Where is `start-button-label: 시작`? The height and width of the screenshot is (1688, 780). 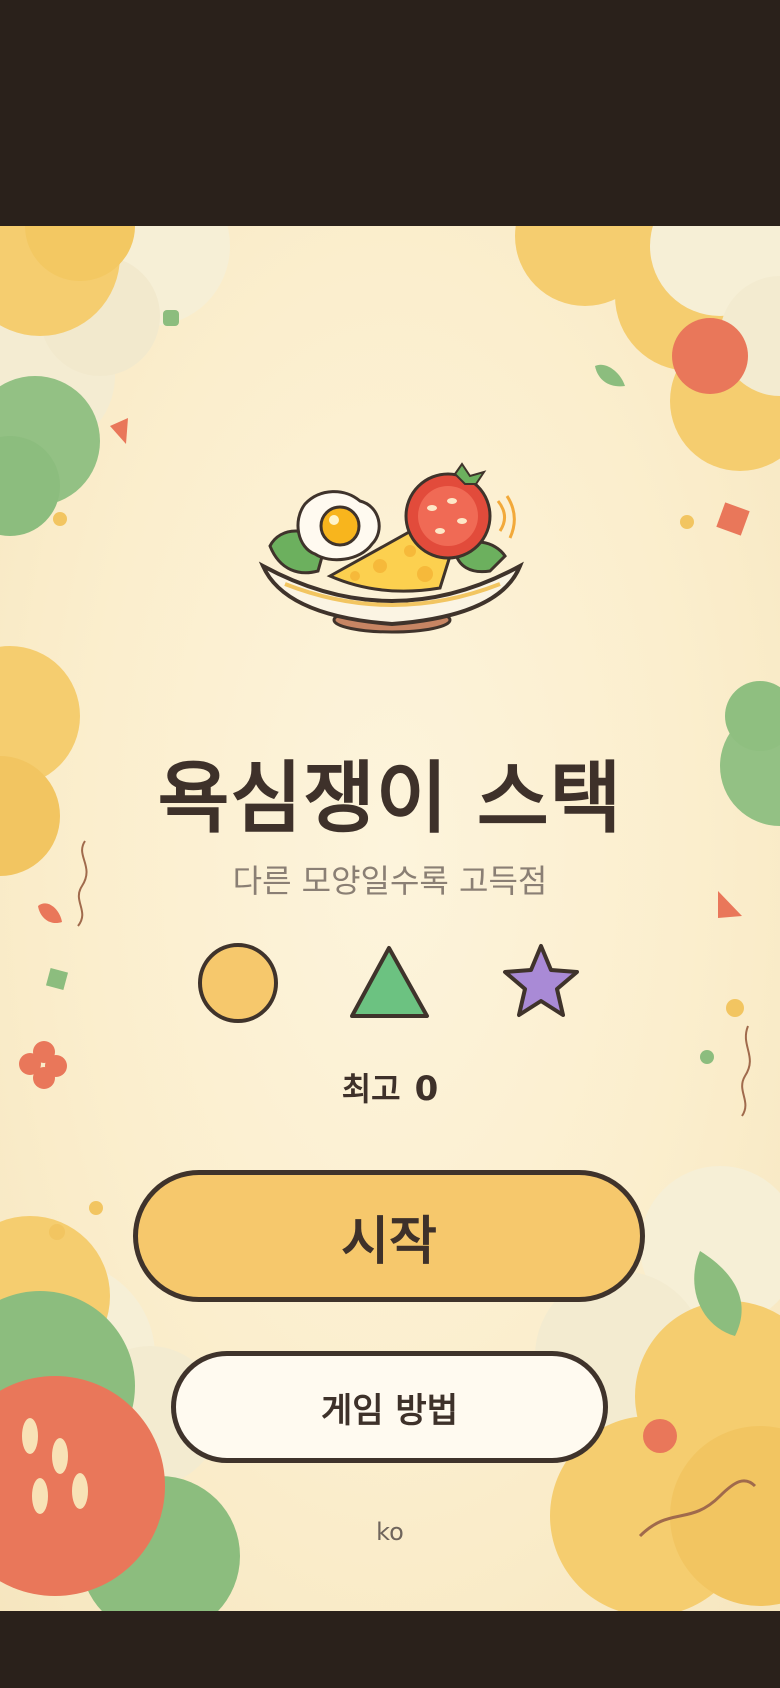 start-button-label: 시작 is located at coordinates (389, 1241).